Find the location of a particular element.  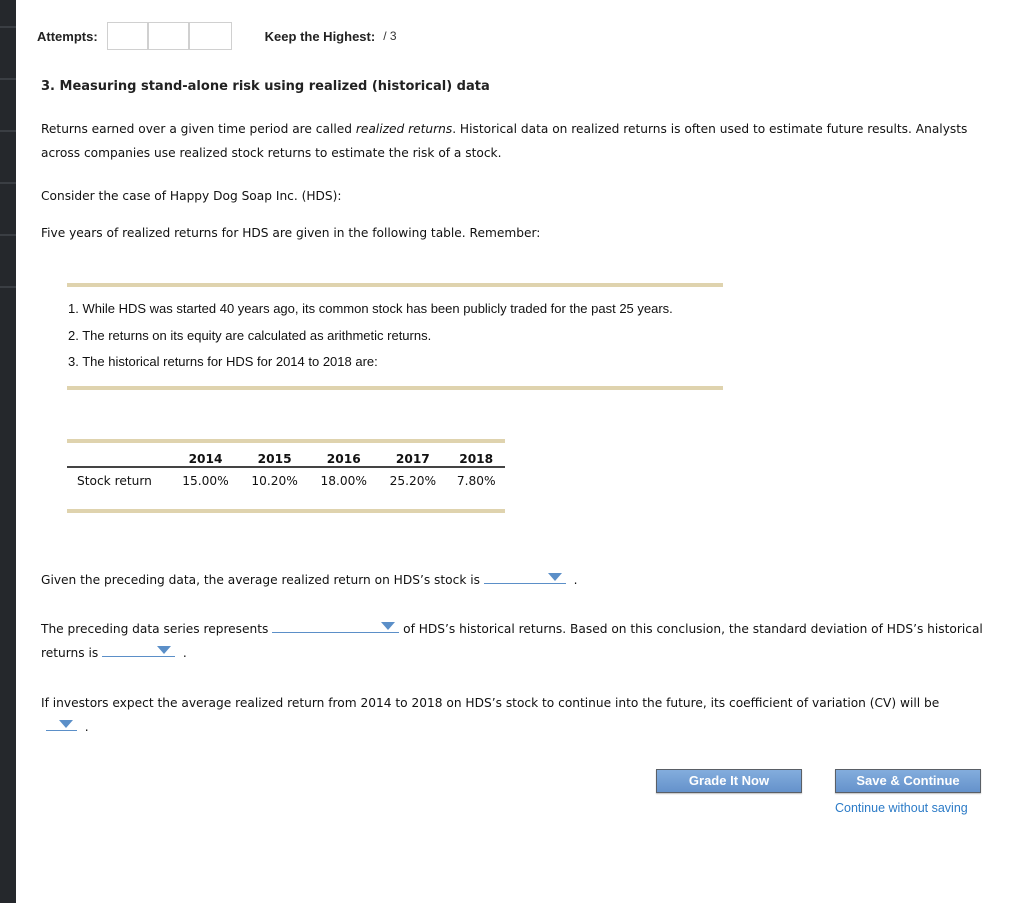

left-sidebar is located at coordinates (8, 451).